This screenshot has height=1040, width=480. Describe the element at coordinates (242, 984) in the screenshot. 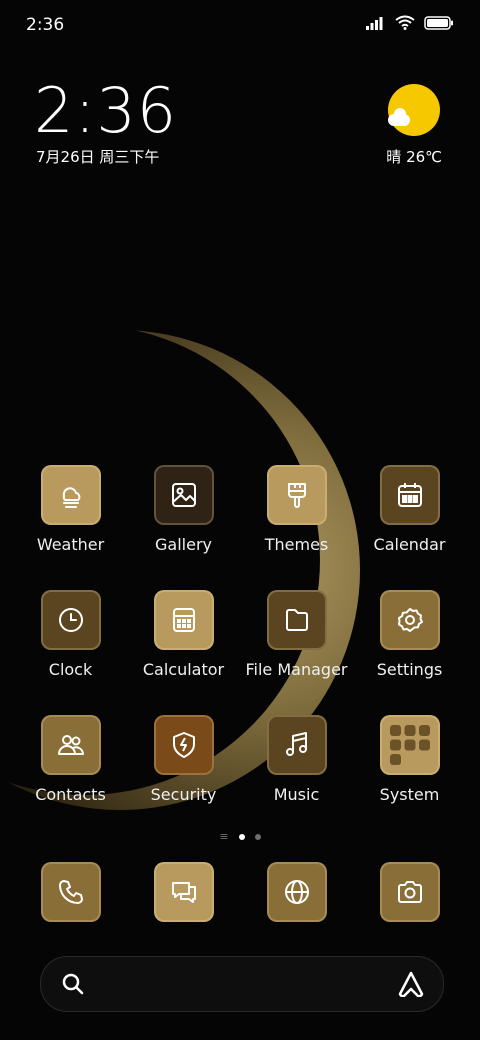

I see `search-bar` at that location.